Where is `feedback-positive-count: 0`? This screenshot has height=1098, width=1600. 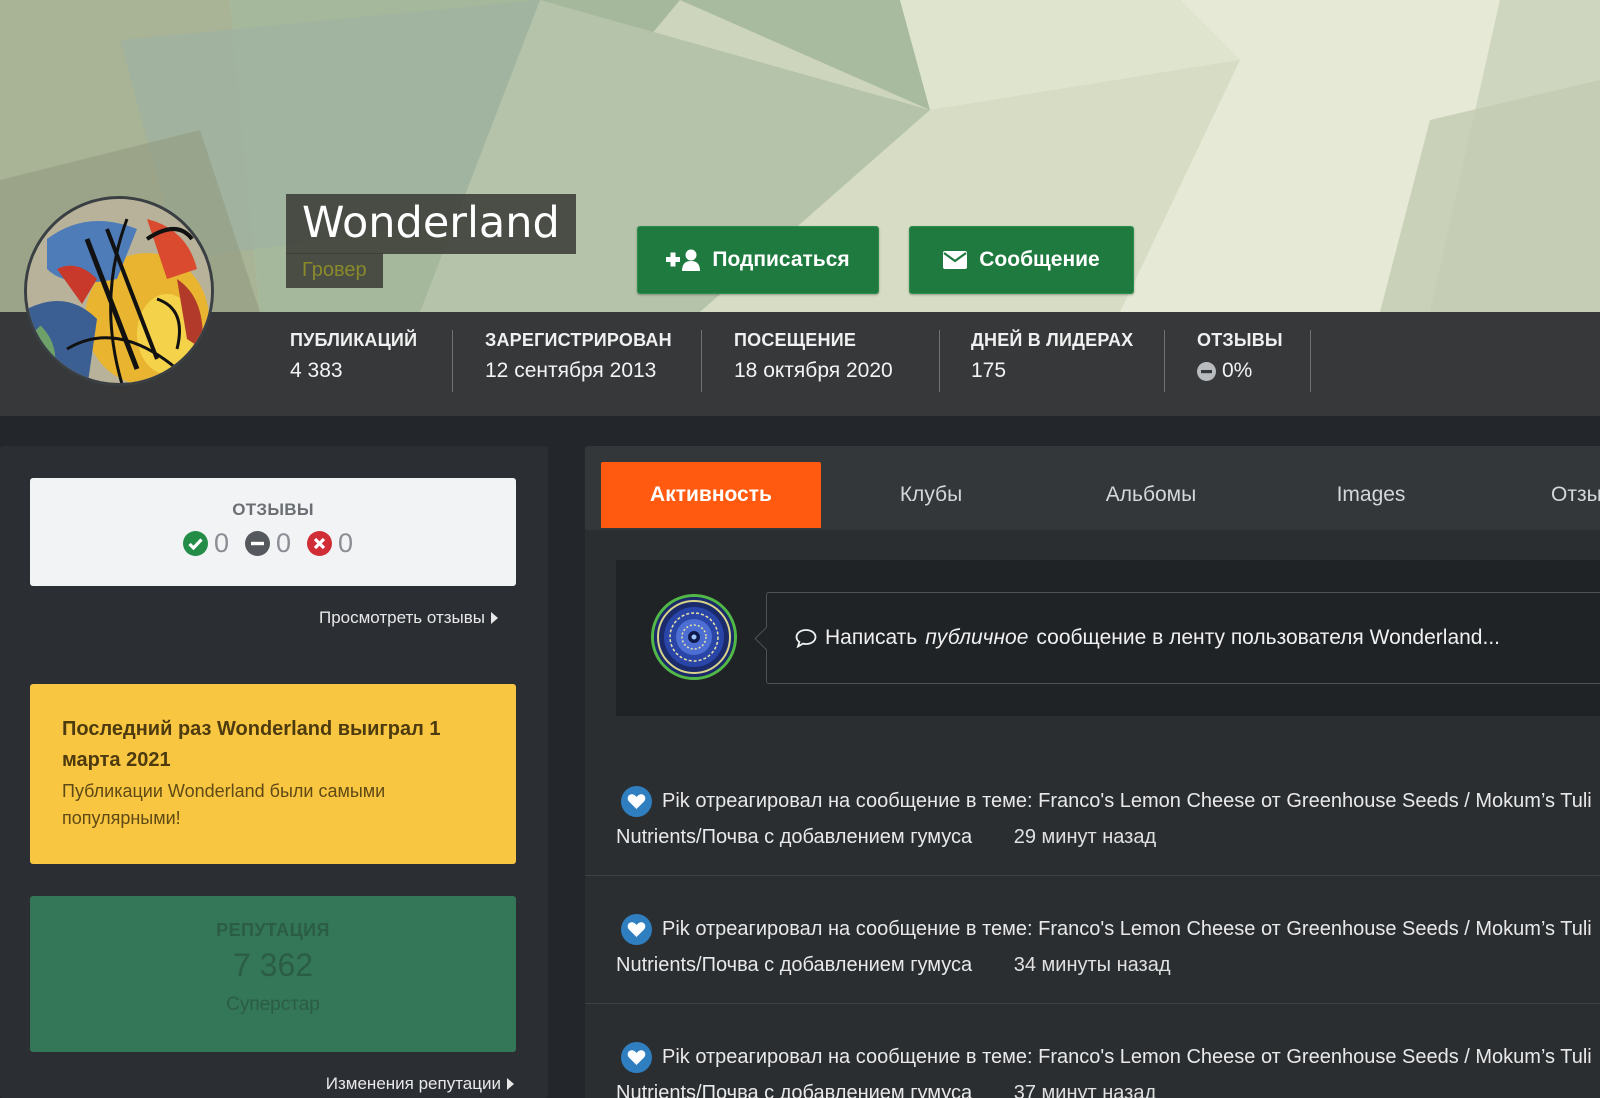 feedback-positive-count: 0 is located at coordinates (221, 543).